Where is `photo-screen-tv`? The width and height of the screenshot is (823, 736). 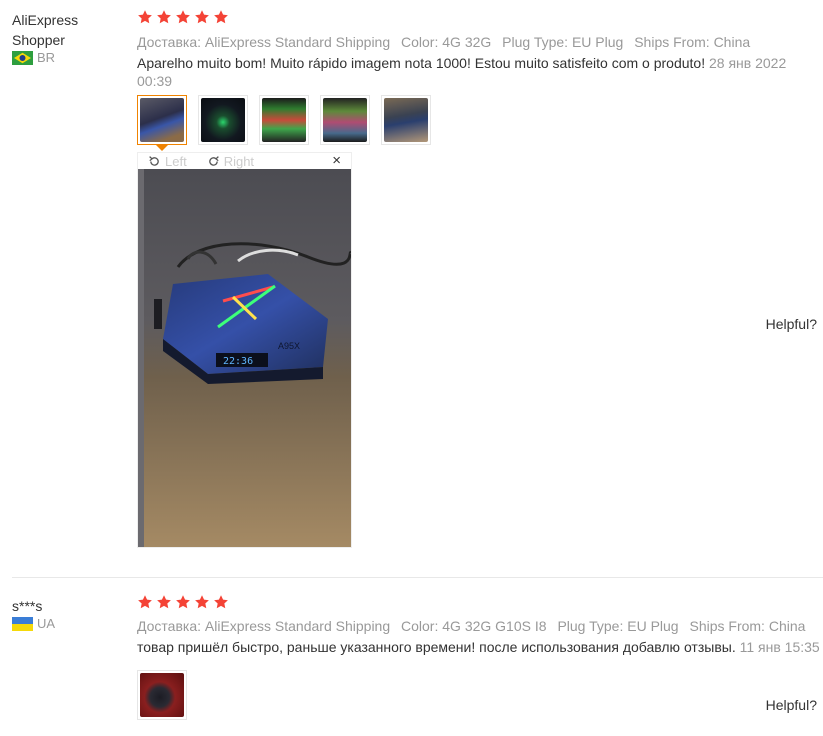 photo-screen-tv is located at coordinates (345, 120).